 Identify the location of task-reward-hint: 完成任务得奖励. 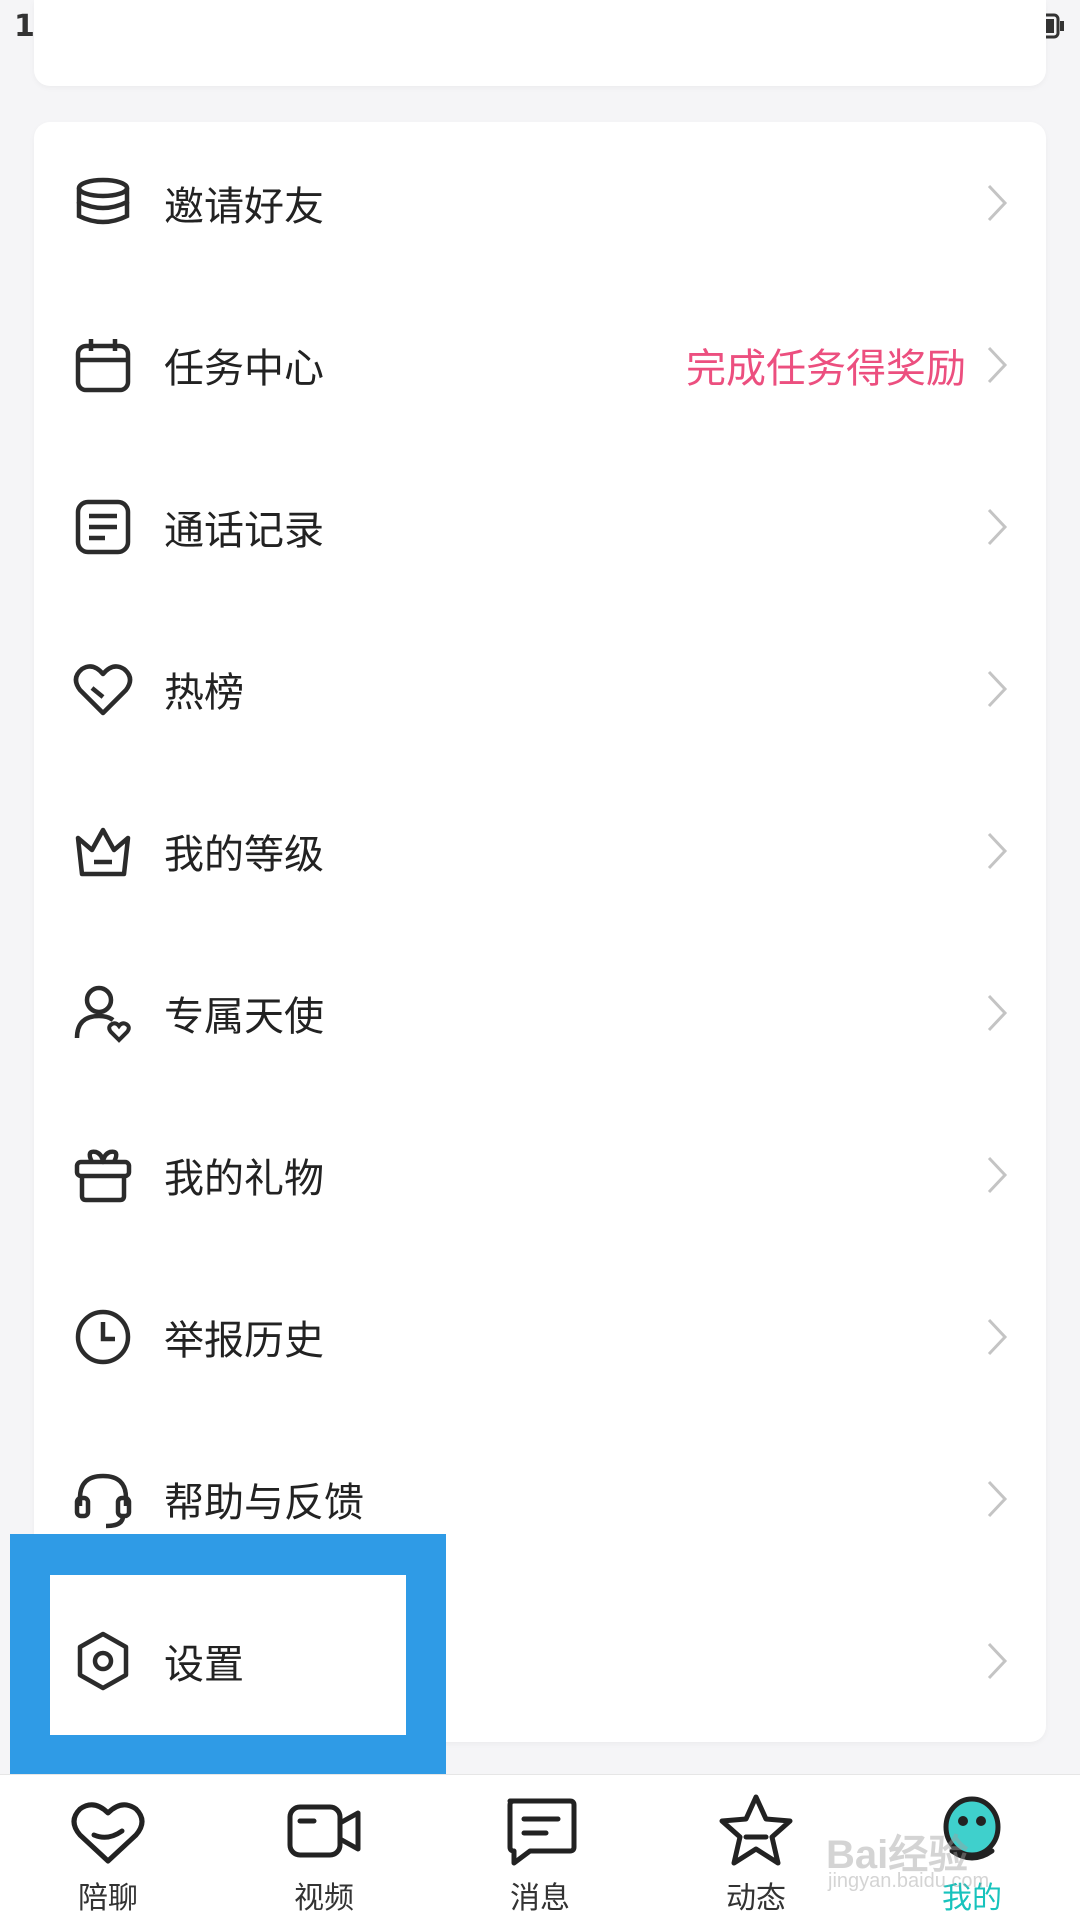
(826, 369).